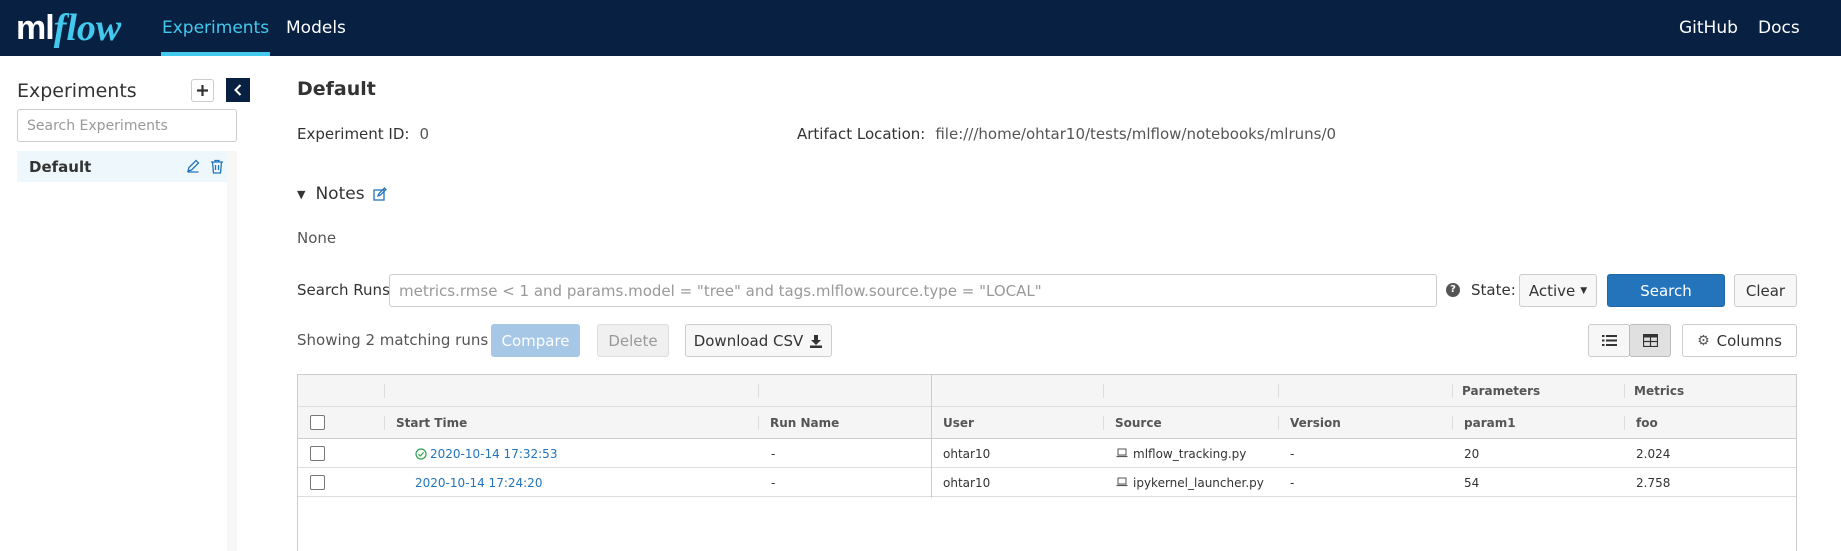 The width and height of the screenshot is (1841, 551). Describe the element at coordinates (1138, 423) in the screenshot. I see `header-source: Source` at that location.